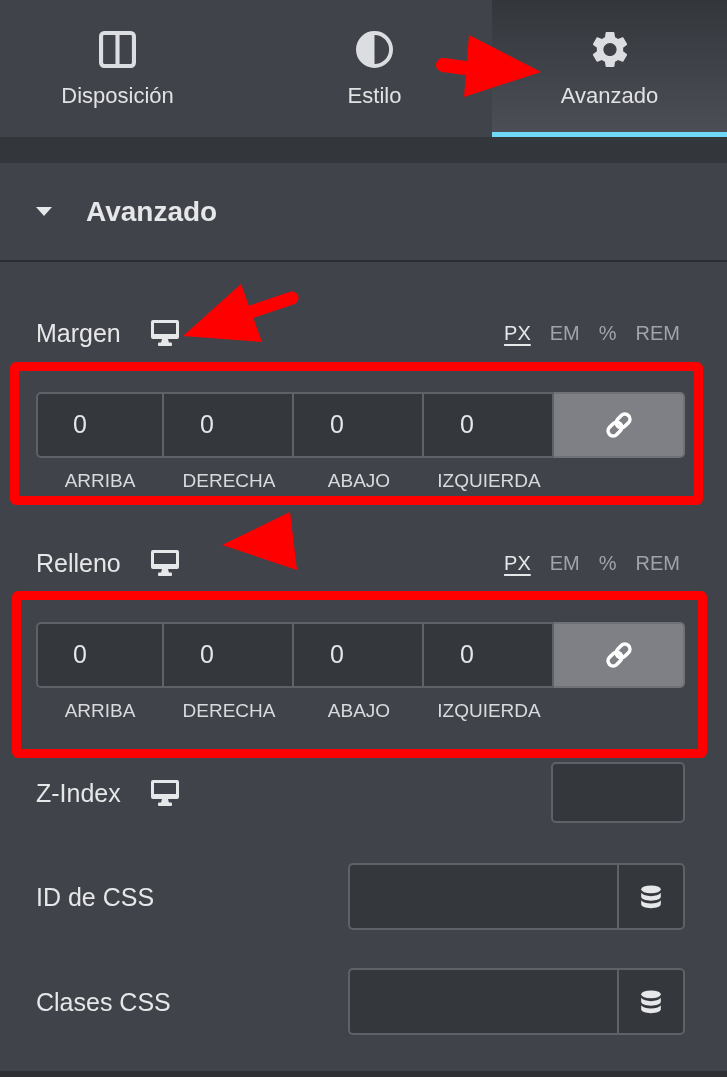 This screenshot has height=1077, width=727. I want to click on settings-icon, so click(609, 49).